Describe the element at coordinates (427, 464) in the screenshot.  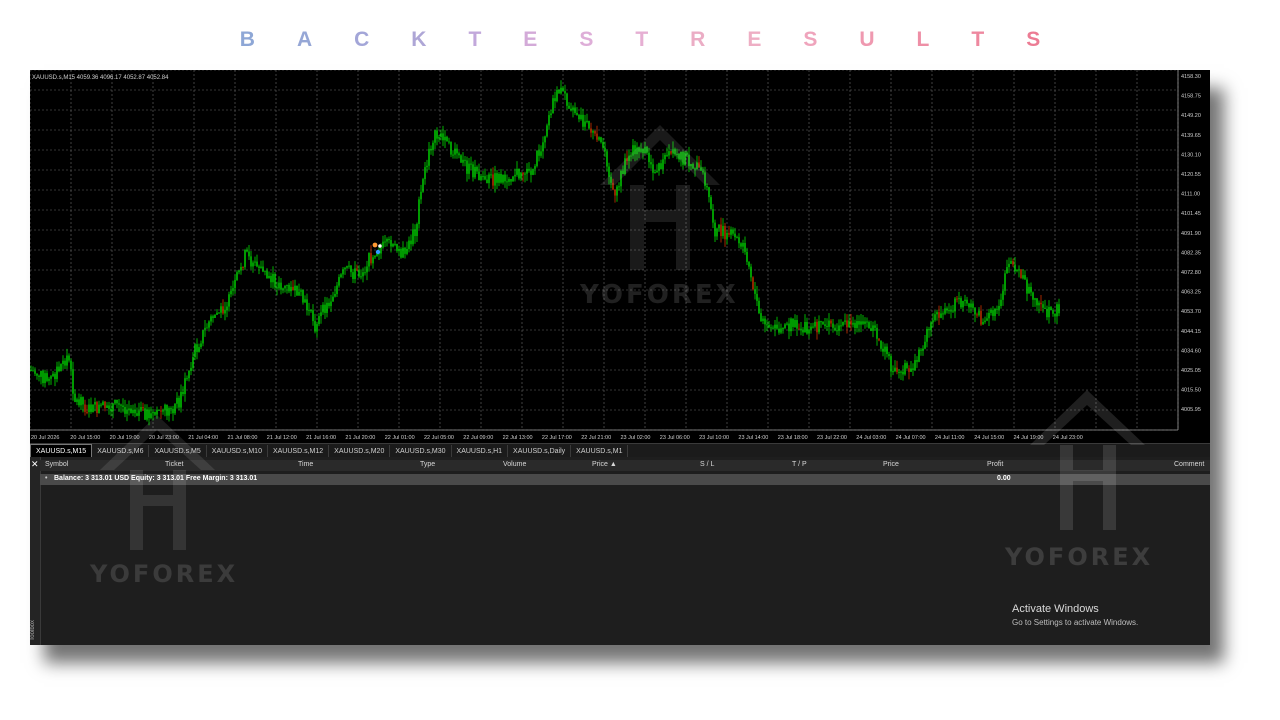
I see `column-header: Type` at that location.